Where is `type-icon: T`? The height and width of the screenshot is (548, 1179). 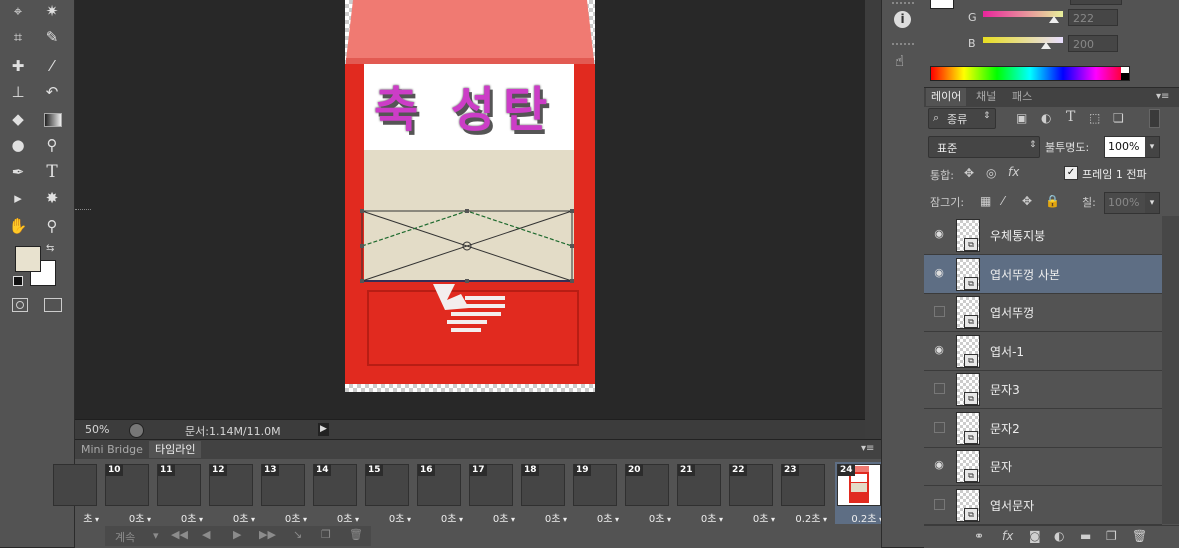
type-icon: T is located at coordinates (52, 172).